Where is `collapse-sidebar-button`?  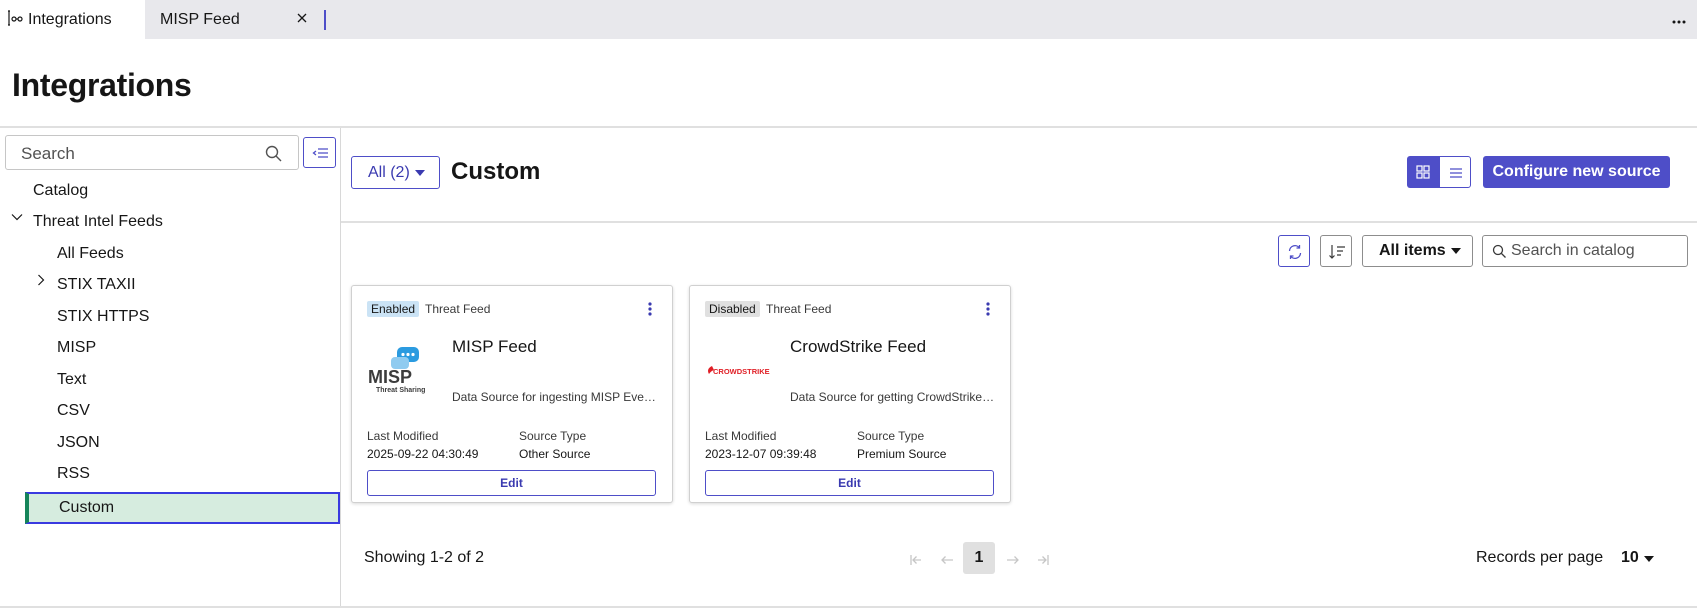 collapse-sidebar-button is located at coordinates (319, 152).